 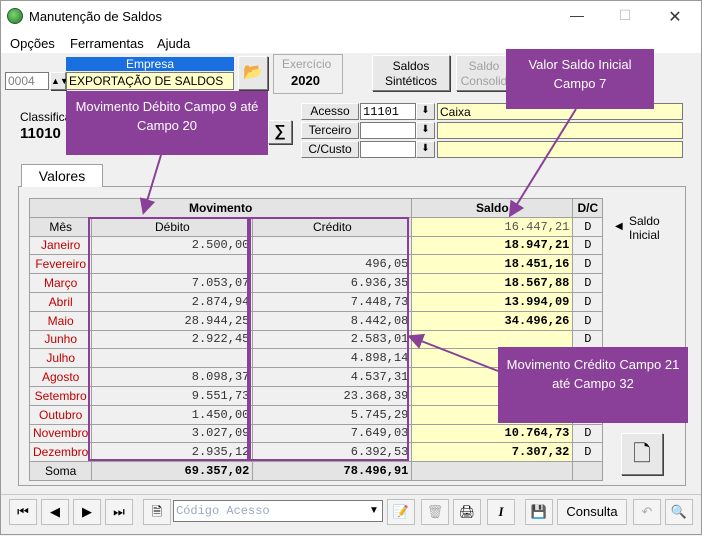 What do you see at coordinates (23, 512) in the screenshot?
I see `first-record-icon: ⏮` at bounding box center [23, 512].